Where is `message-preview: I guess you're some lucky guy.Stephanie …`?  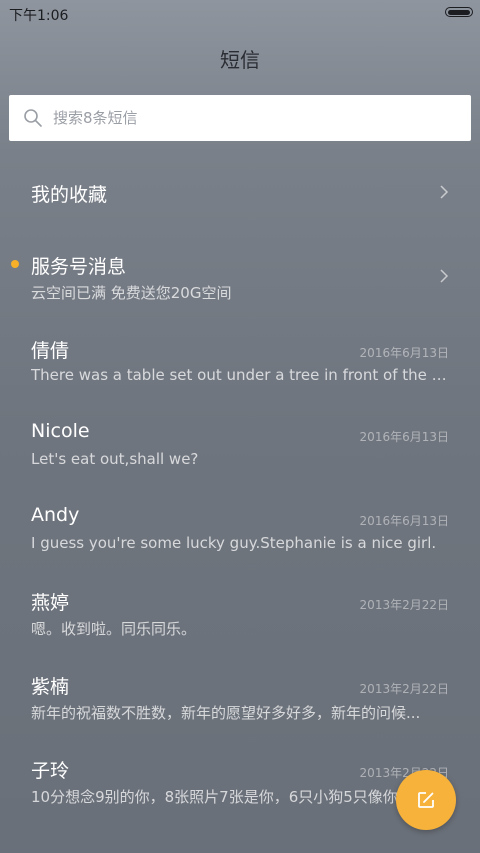 message-preview: I guess you're some lucky guy.Stephanie … is located at coordinates (234, 543).